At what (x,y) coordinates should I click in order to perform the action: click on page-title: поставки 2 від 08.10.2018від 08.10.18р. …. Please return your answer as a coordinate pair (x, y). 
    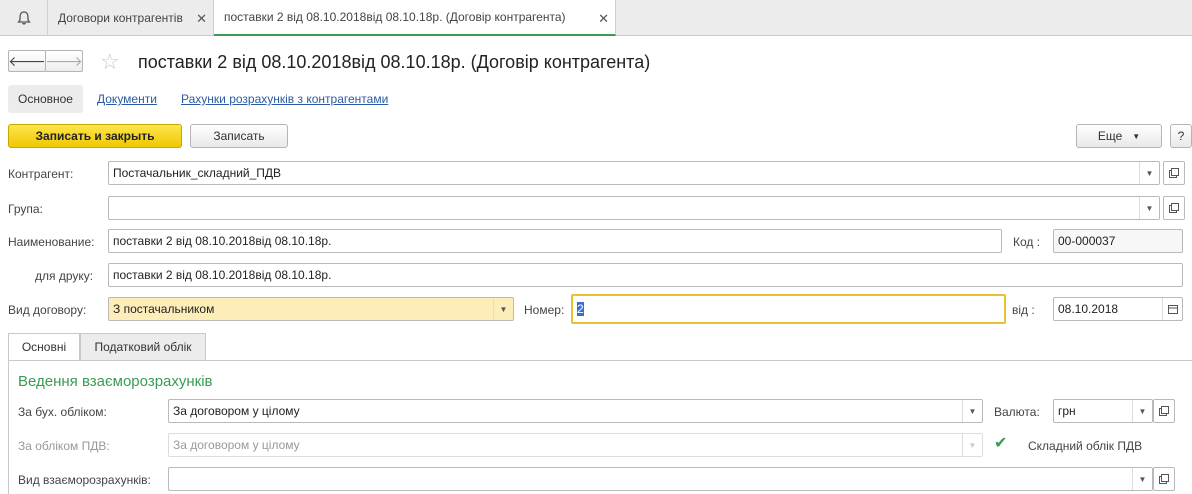
    Looking at the image, I should click on (394, 62).